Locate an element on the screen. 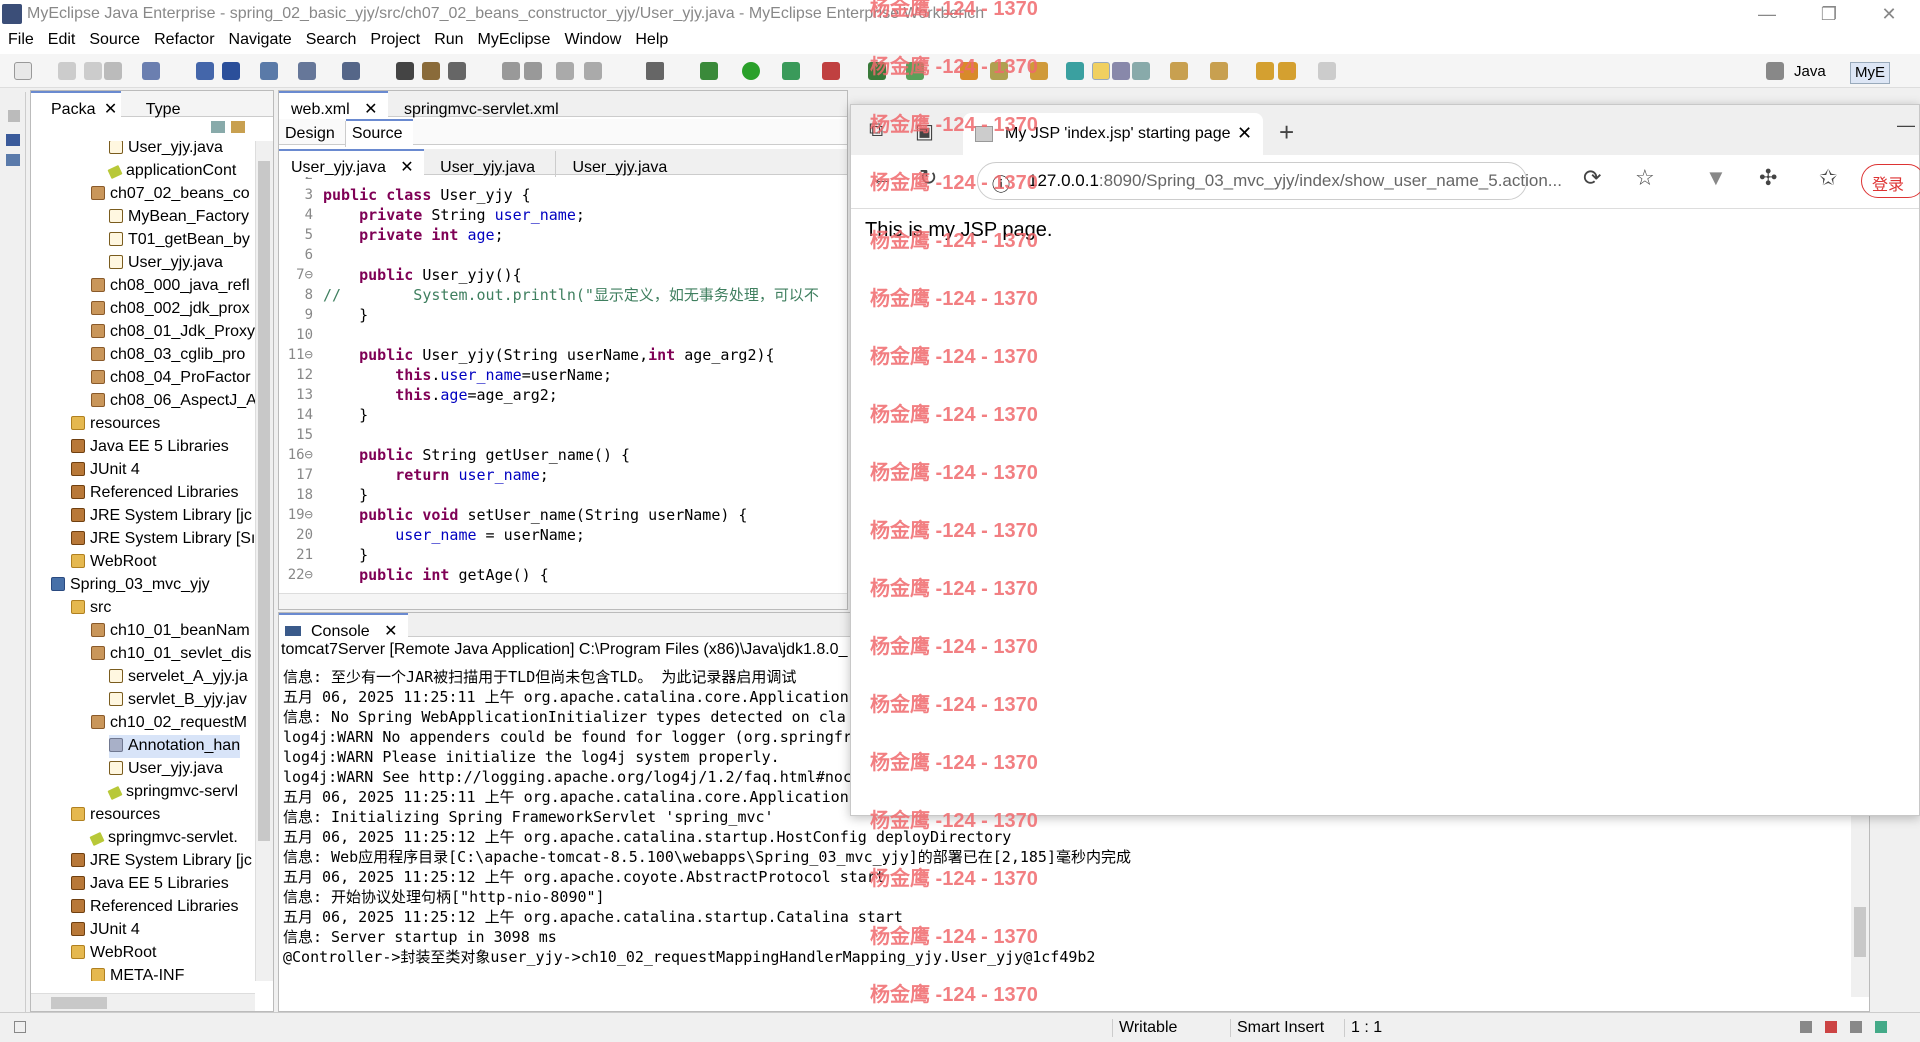 The width and height of the screenshot is (1920, 1042). tab-design: Design is located at coordinates (312, 134).